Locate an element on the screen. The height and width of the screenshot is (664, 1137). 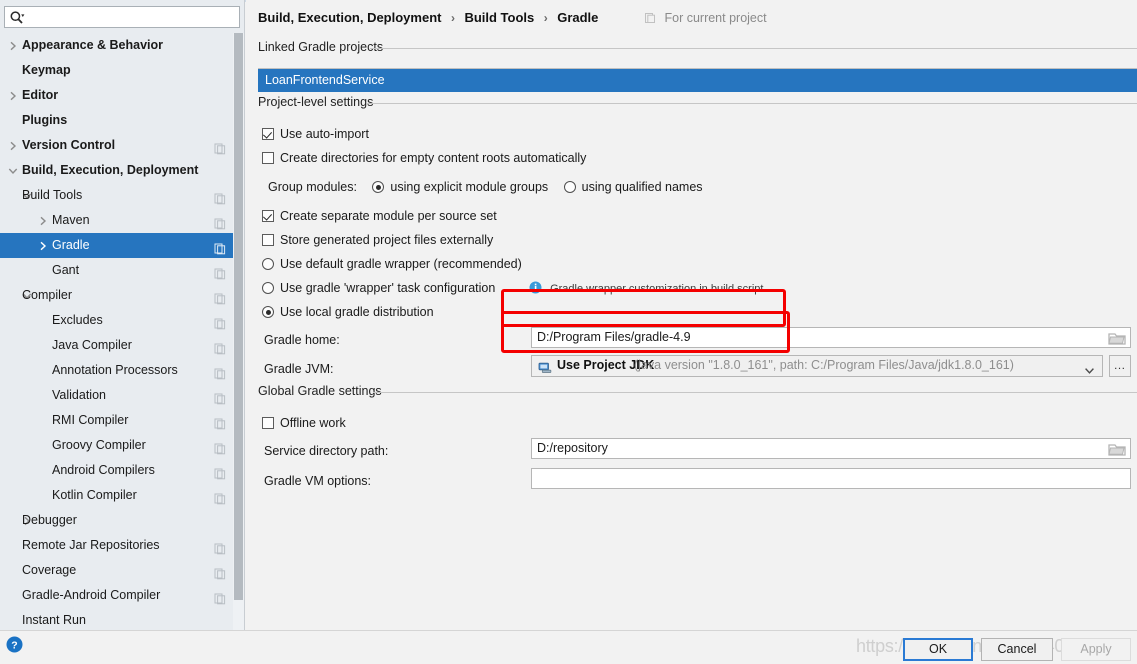
gradle-home-browse-folder-icon is located at coordinates (1117, 338).